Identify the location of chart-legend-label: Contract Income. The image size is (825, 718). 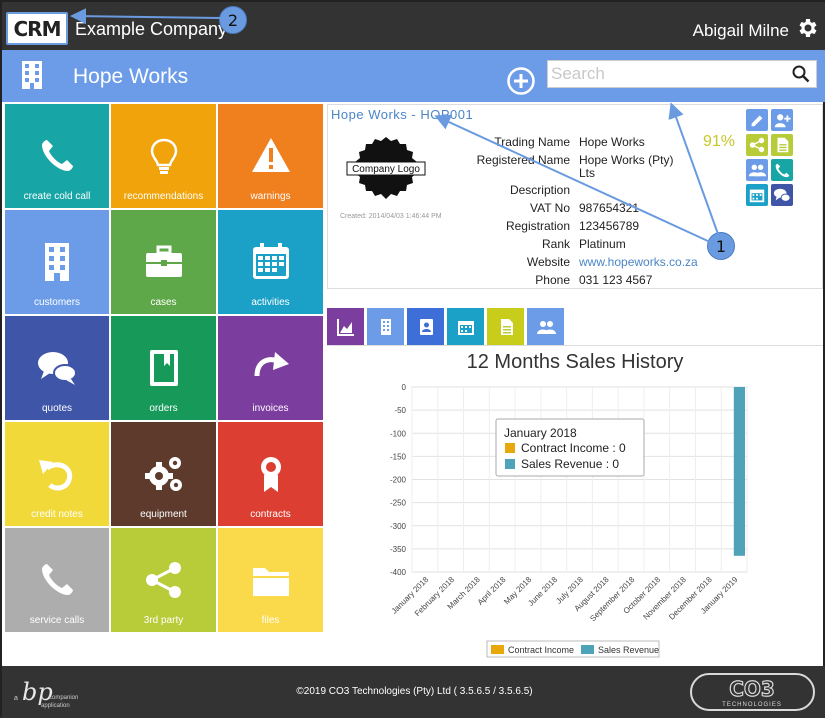
(541, 650).